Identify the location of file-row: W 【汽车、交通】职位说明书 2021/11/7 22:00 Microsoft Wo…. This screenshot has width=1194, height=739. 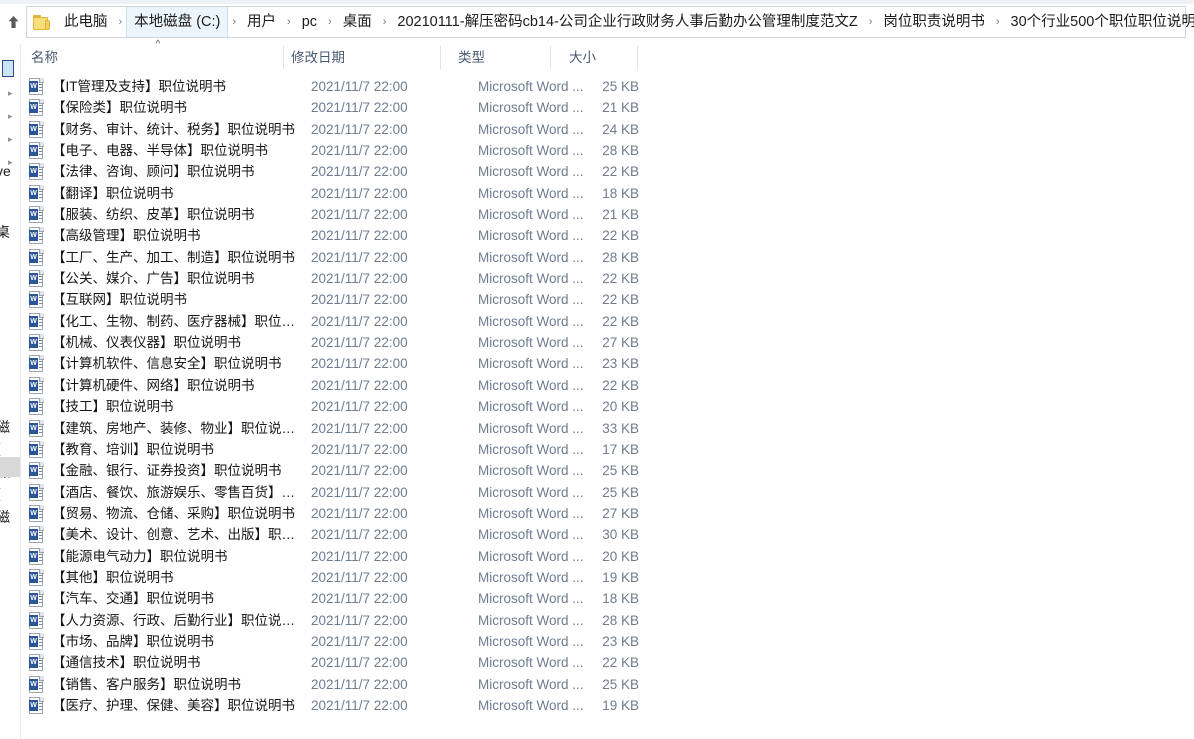
(607, 598).